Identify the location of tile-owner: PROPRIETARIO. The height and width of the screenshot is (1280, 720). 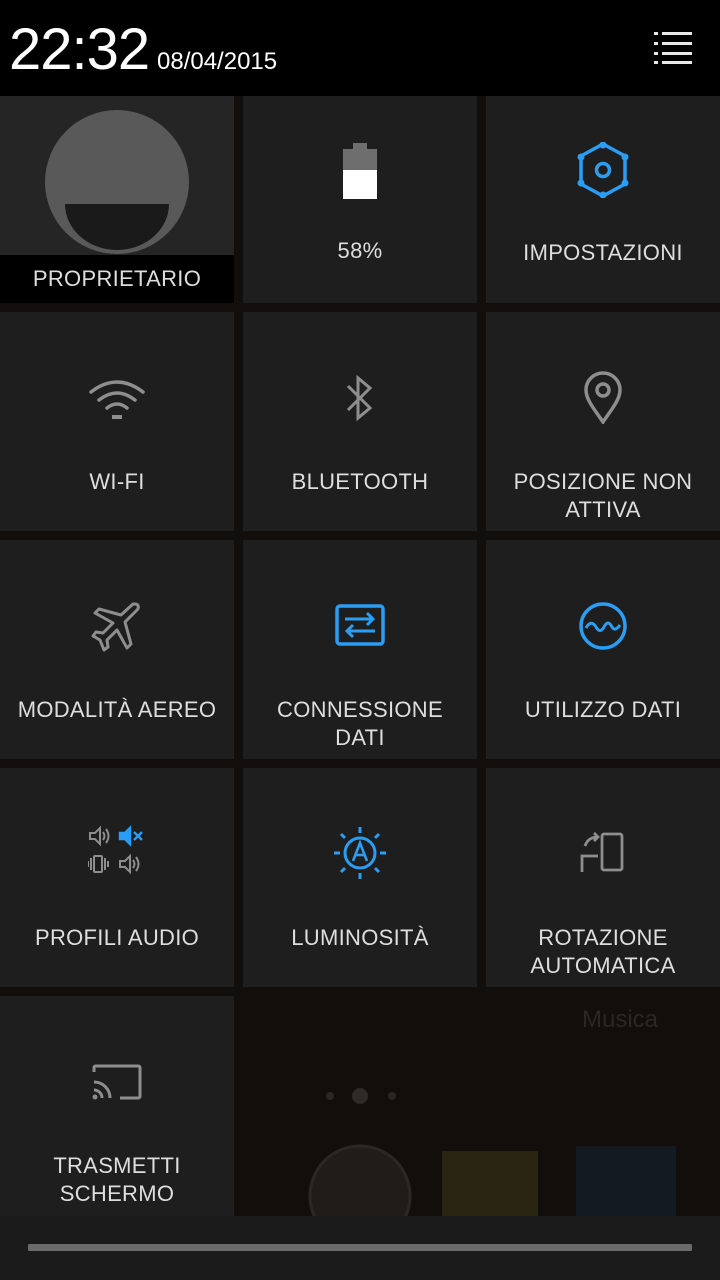
(117, 199).